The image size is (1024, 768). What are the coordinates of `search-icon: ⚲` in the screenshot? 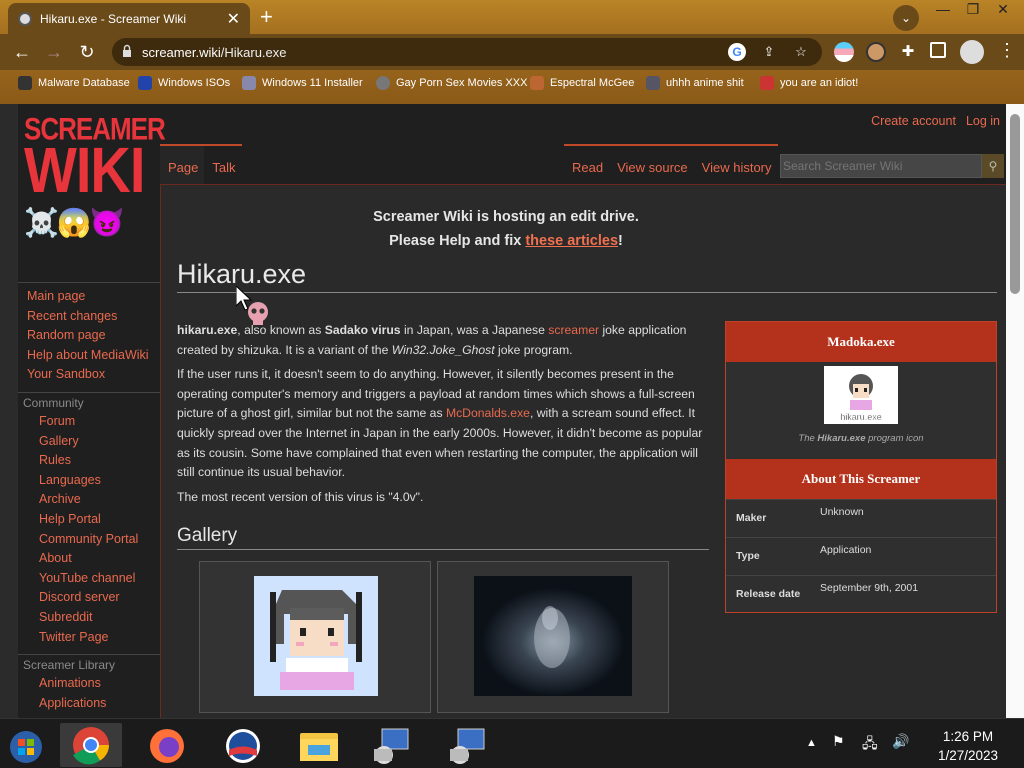 It's located at (993, 166).